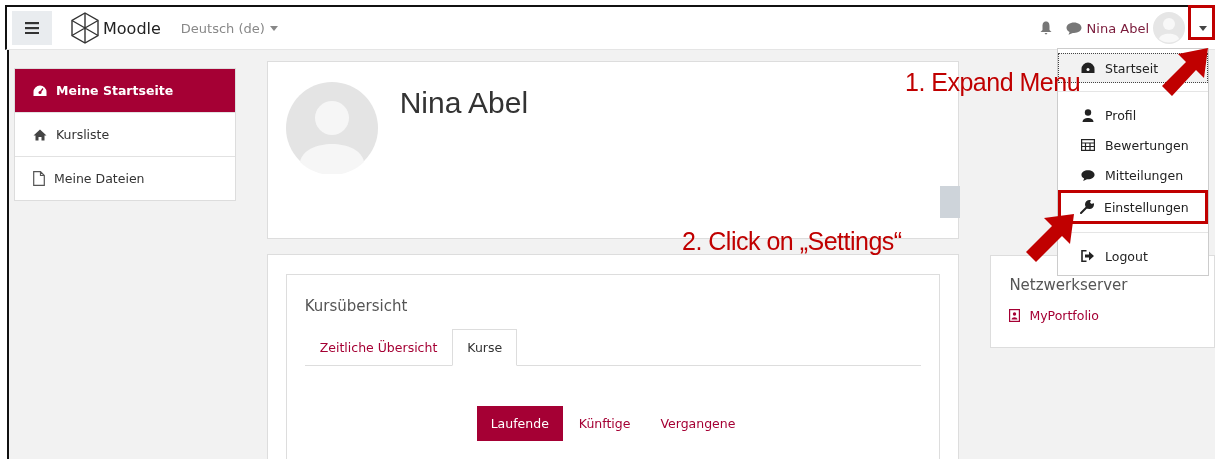 This screenshot has height=459, width=1215. Describe the element at coordinates (1087, 207) in the screenshot. I see `wrench-icon` at that location.